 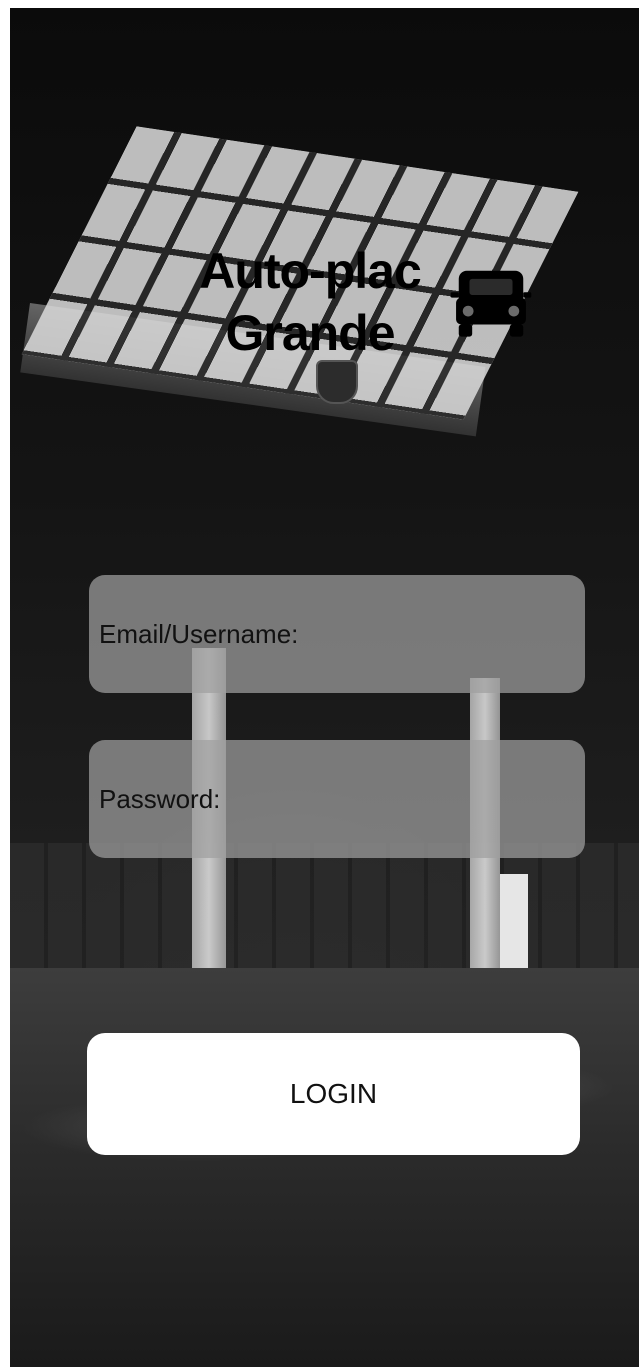 What do you see at coordinates (310, 302) in the screenshot?
I see `app-title: Auto-plac Grande` at bounding box center [310, 302].